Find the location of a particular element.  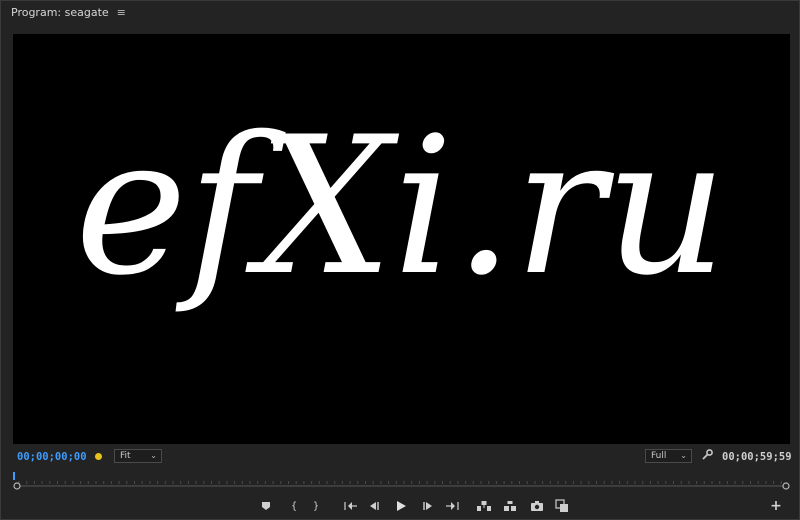

mark-in-button: { is located at coordinates (294, 506).